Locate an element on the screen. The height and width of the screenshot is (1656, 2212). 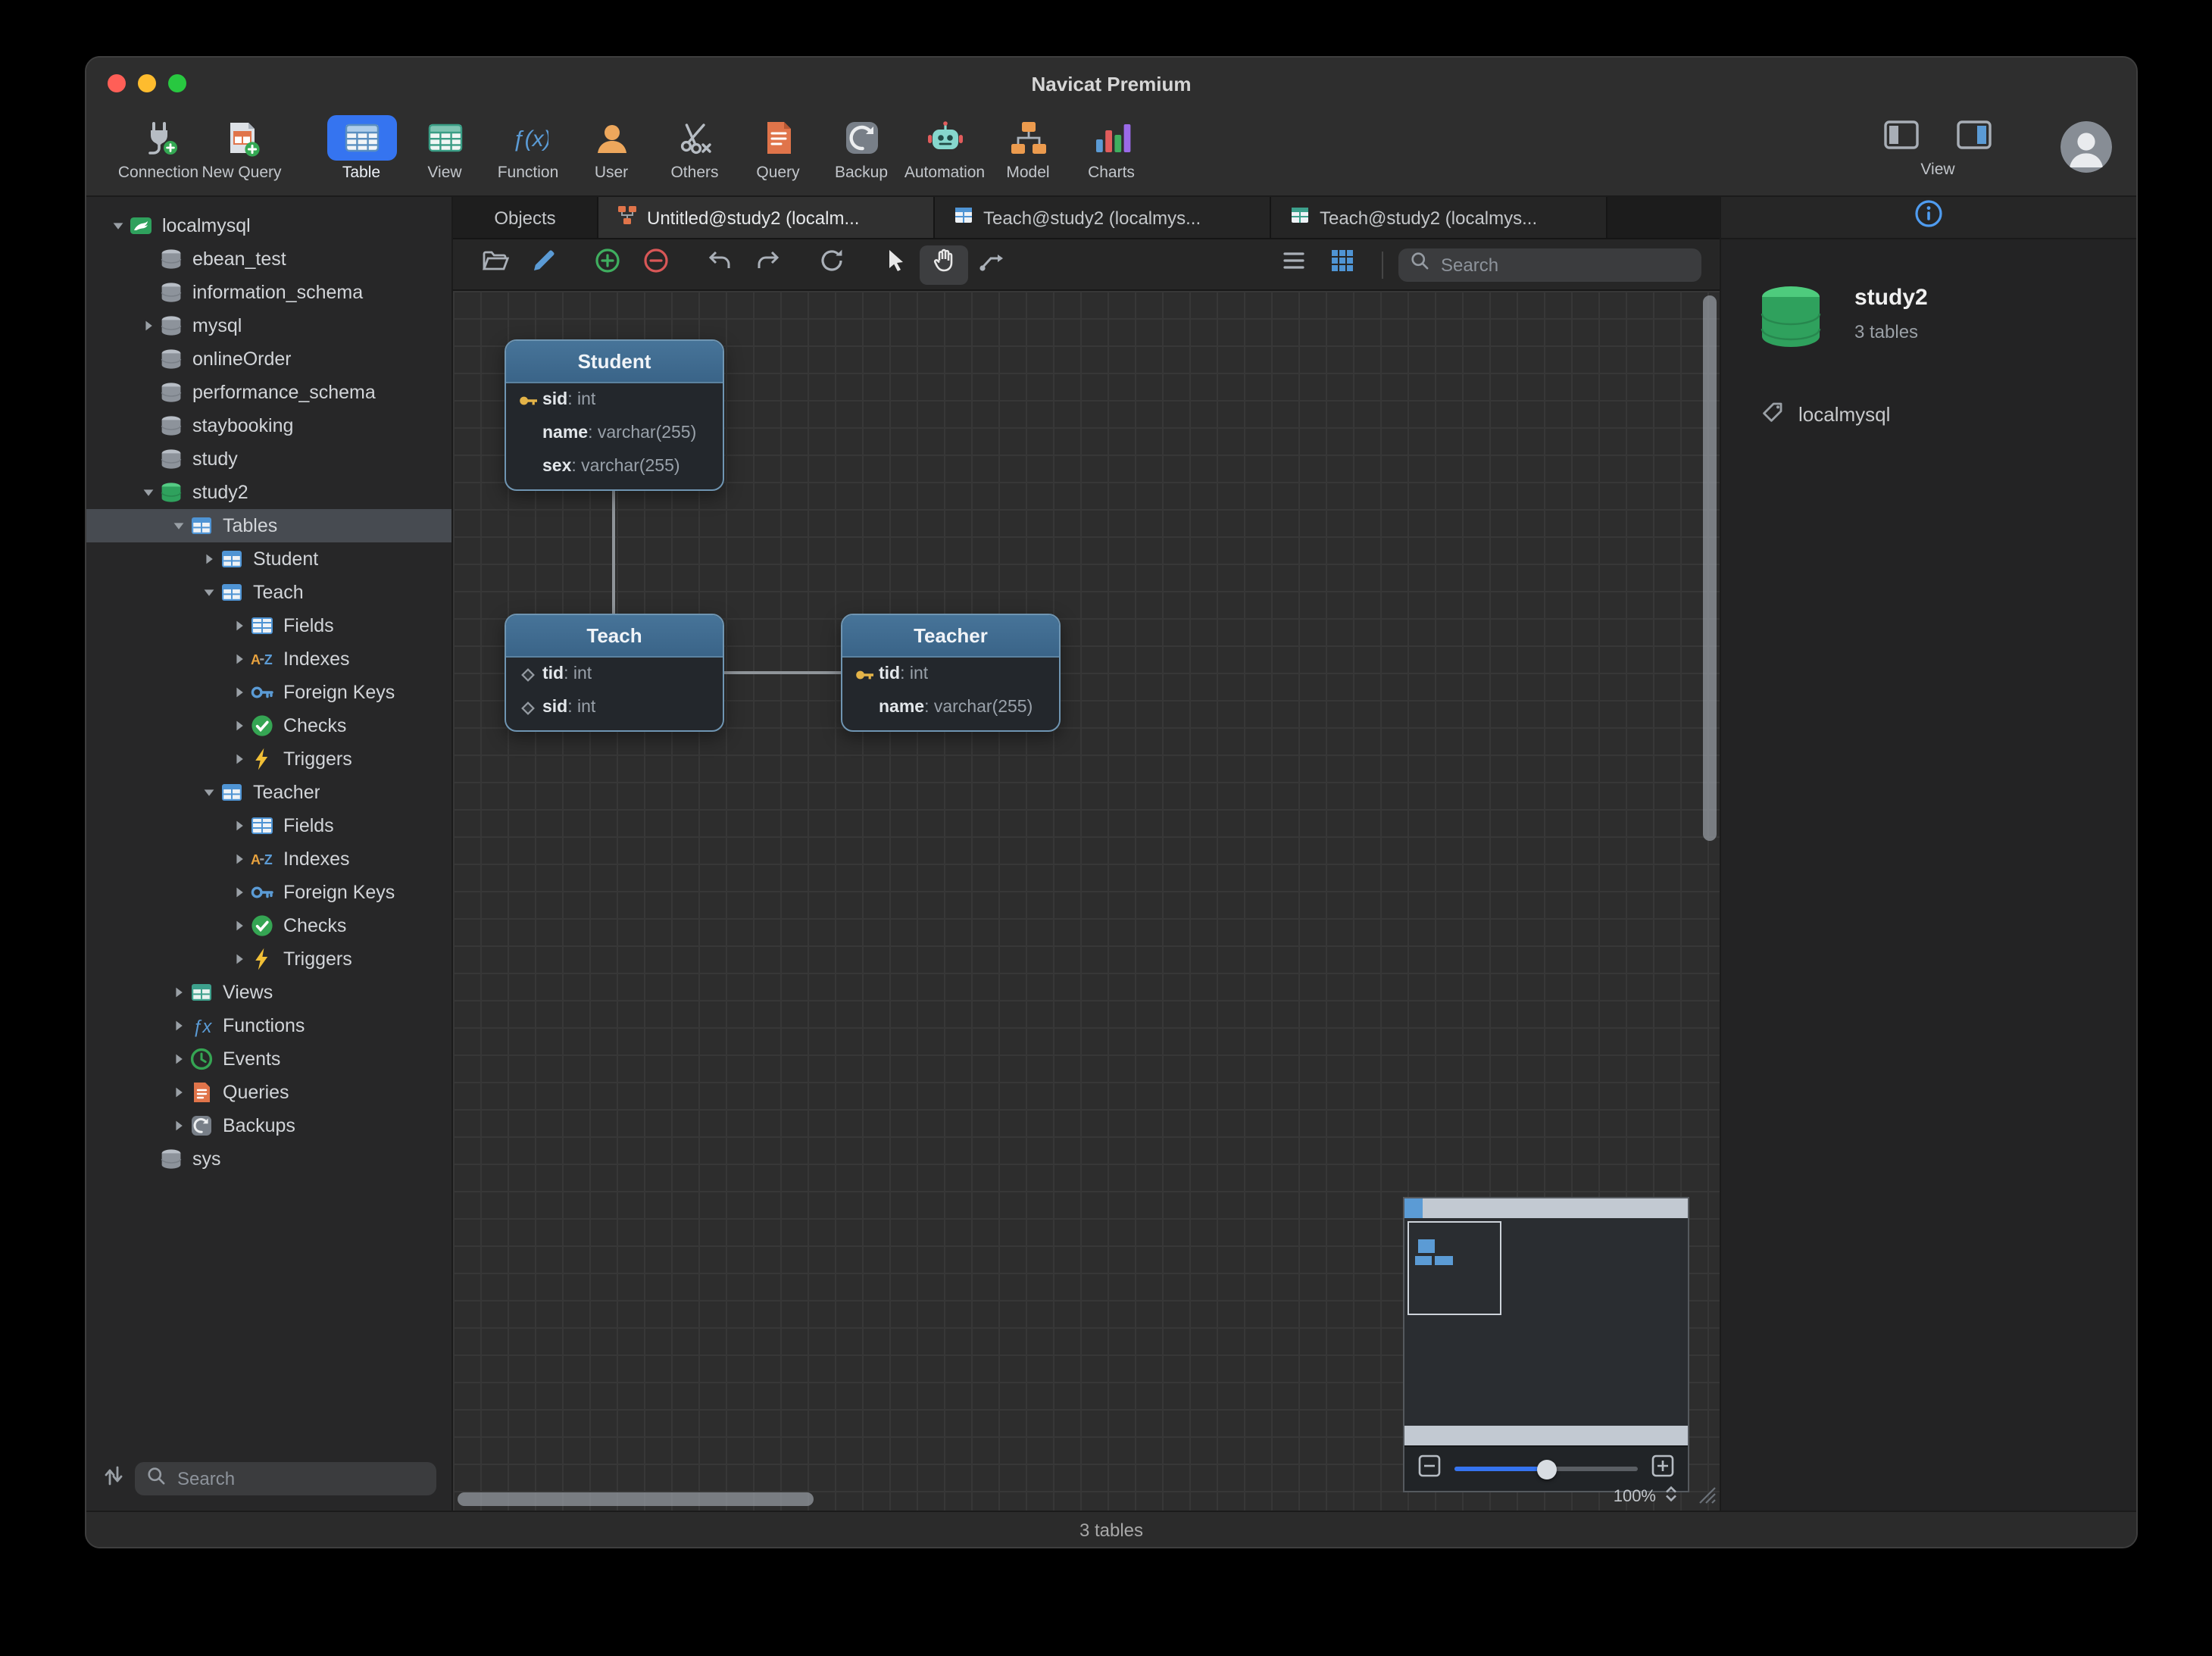
vertical-scrollbar is located at coordinates (1710, 568).